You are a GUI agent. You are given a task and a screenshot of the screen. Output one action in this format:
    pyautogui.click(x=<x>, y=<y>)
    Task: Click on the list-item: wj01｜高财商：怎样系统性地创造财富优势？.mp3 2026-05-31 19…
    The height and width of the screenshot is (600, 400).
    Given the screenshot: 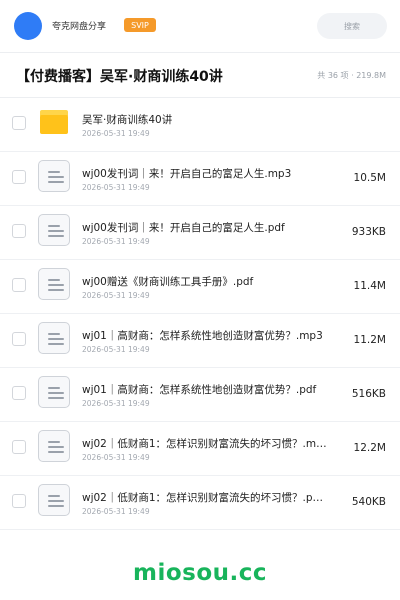 What is the action you would take?
    pyautogui.click(x=200, y=341)
    